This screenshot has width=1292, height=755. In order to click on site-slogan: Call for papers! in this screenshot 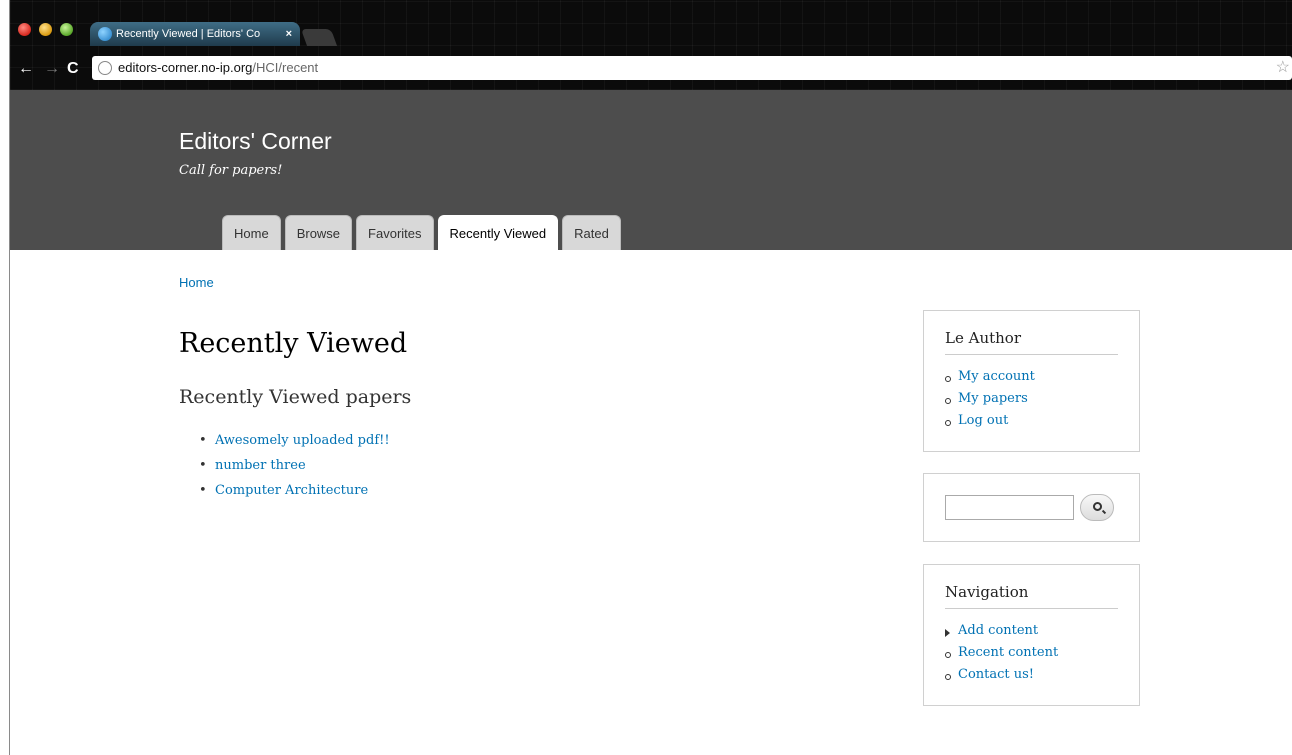, I will do `click(231, 170)`.